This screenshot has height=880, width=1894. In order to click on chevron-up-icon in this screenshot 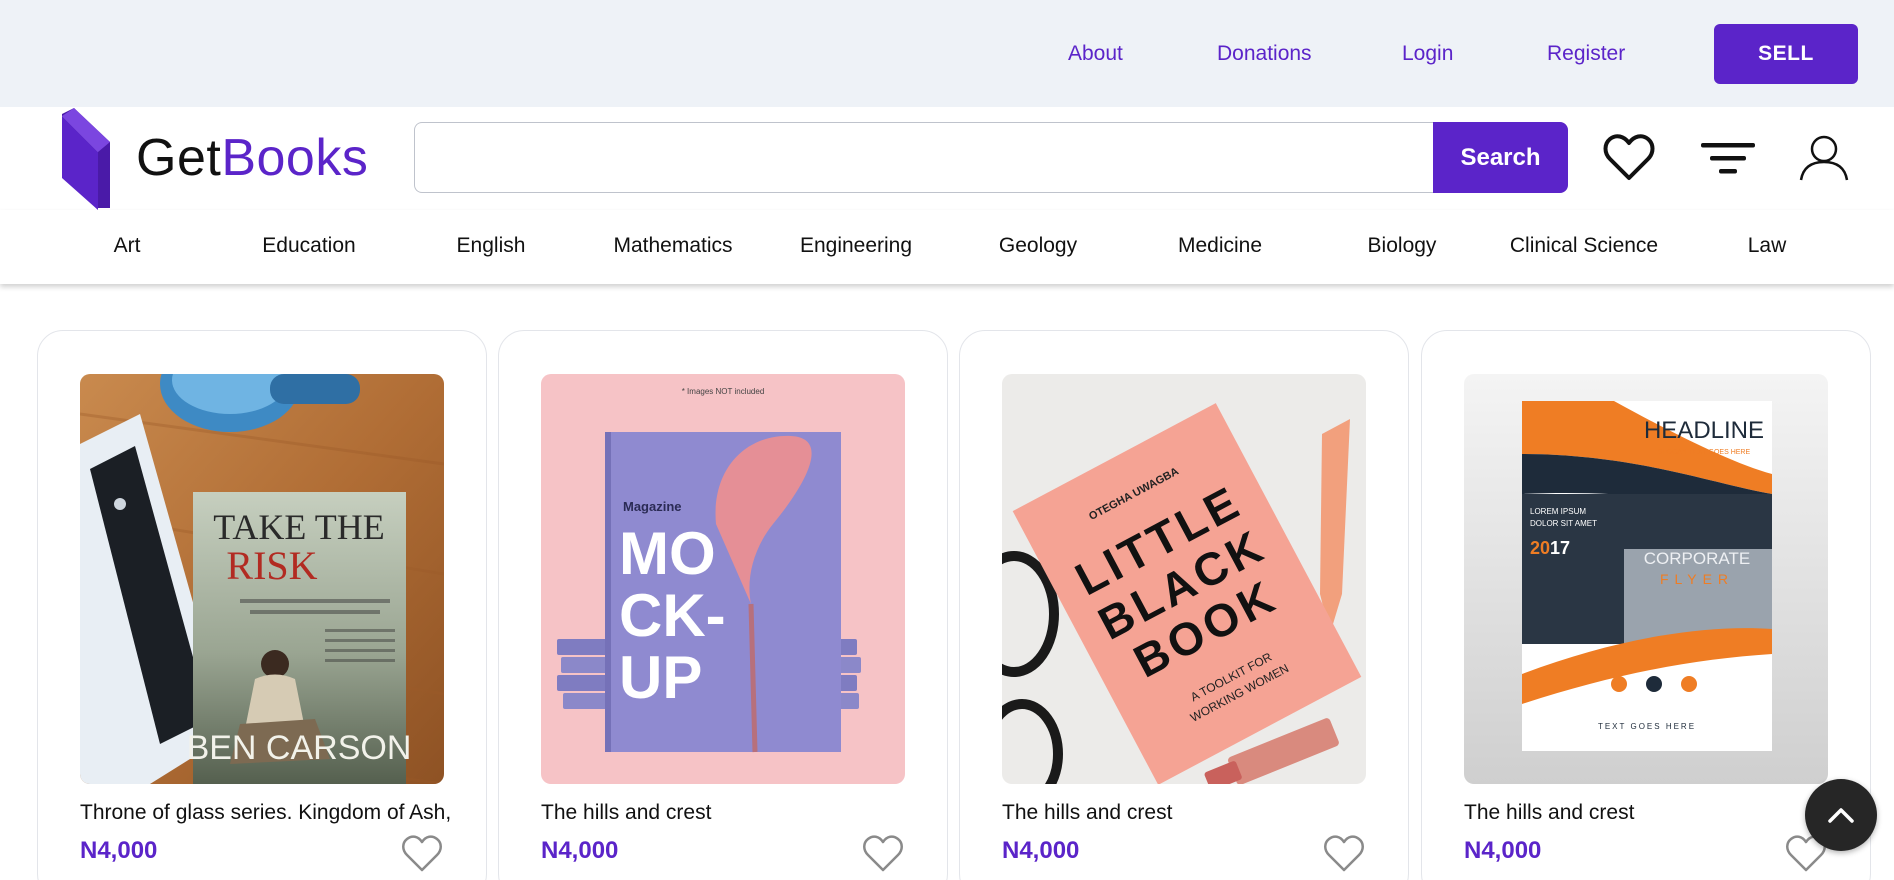, I will do `click(1841, 815)`.